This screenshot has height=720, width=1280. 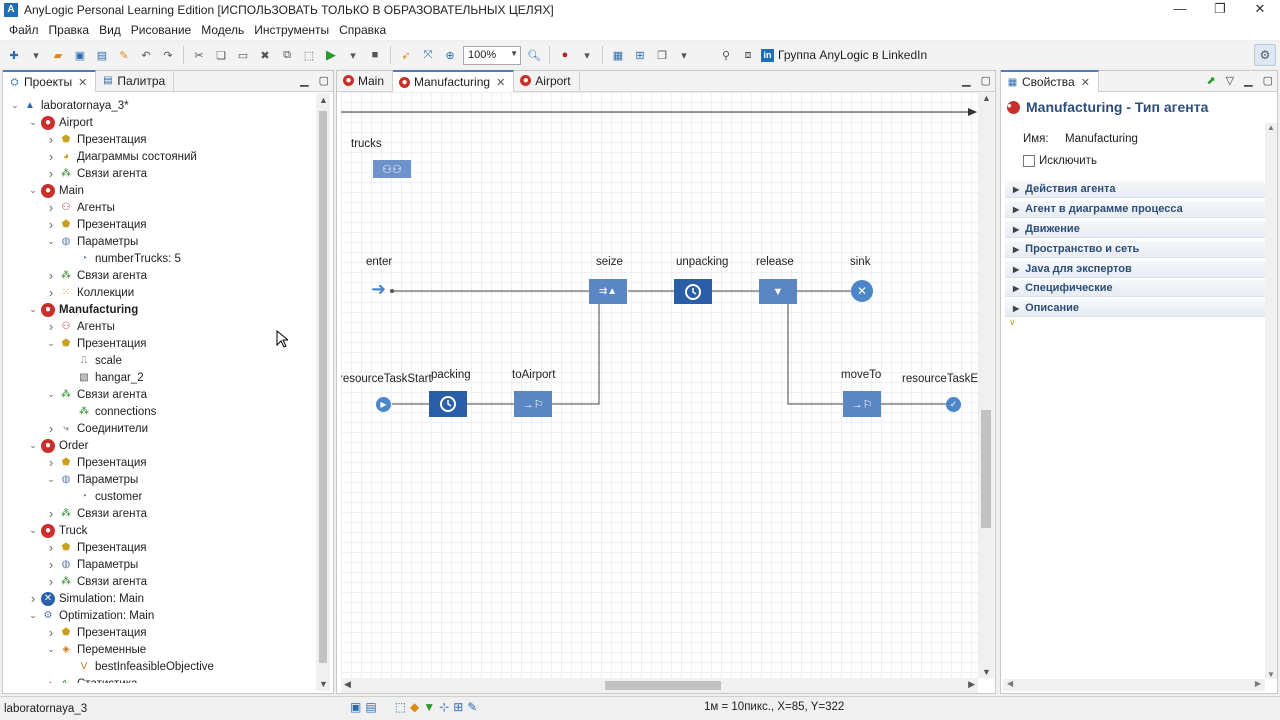 What do you see at coordinates (450, 55) in the screenshot?
I see `zoom-area-icon: ⊕` at bounding box center [450, 55].